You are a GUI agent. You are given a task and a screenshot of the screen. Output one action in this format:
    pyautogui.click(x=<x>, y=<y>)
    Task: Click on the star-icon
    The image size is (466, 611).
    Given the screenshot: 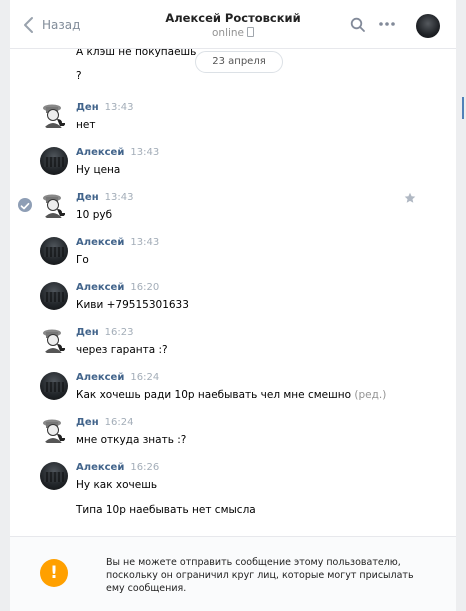 What is the action you would take?
    pyautogui.click(x=410, y=198)
    